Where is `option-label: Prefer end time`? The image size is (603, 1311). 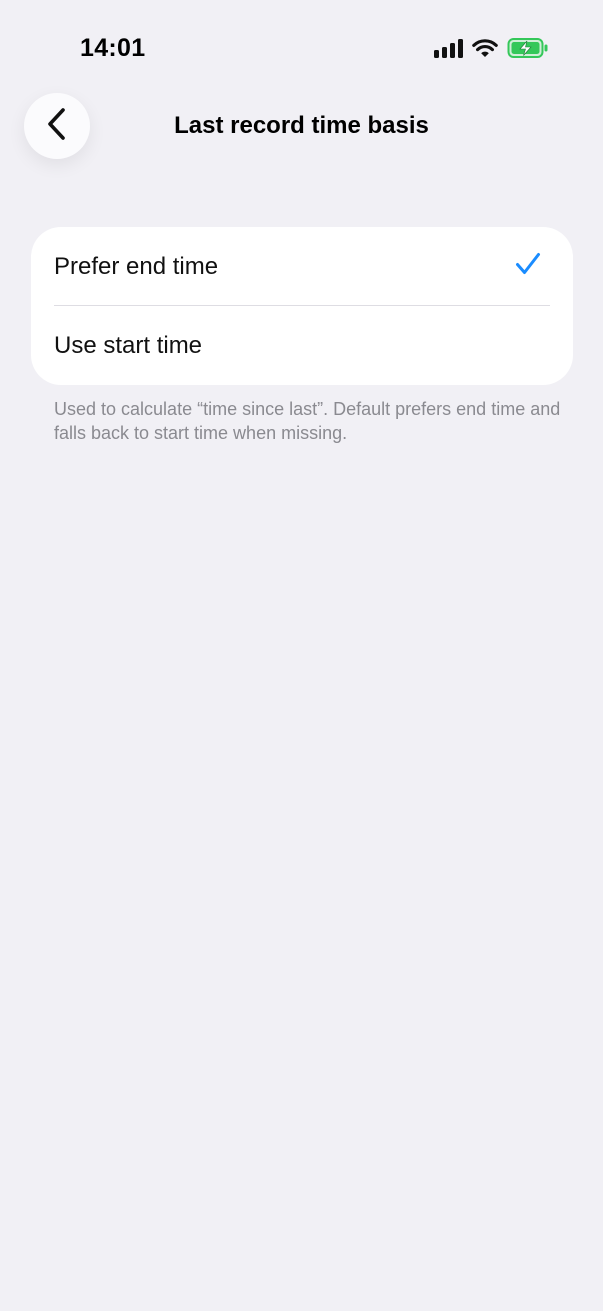
option-label: Prefer end time is located at coordinates (136, 266).